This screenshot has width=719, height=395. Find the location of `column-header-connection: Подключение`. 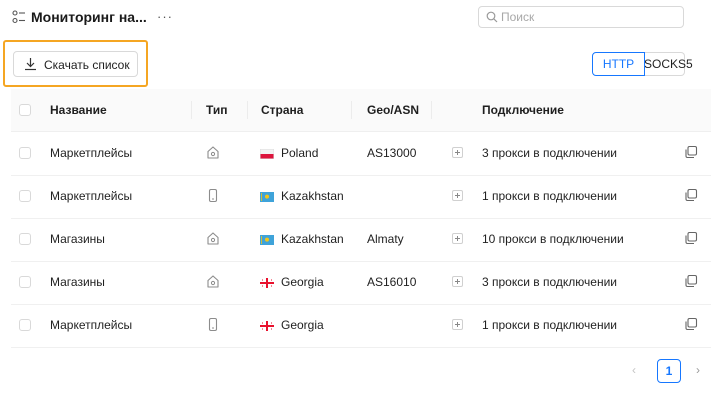

column-header-connection: Подключение is located at coordinates (523, 110).